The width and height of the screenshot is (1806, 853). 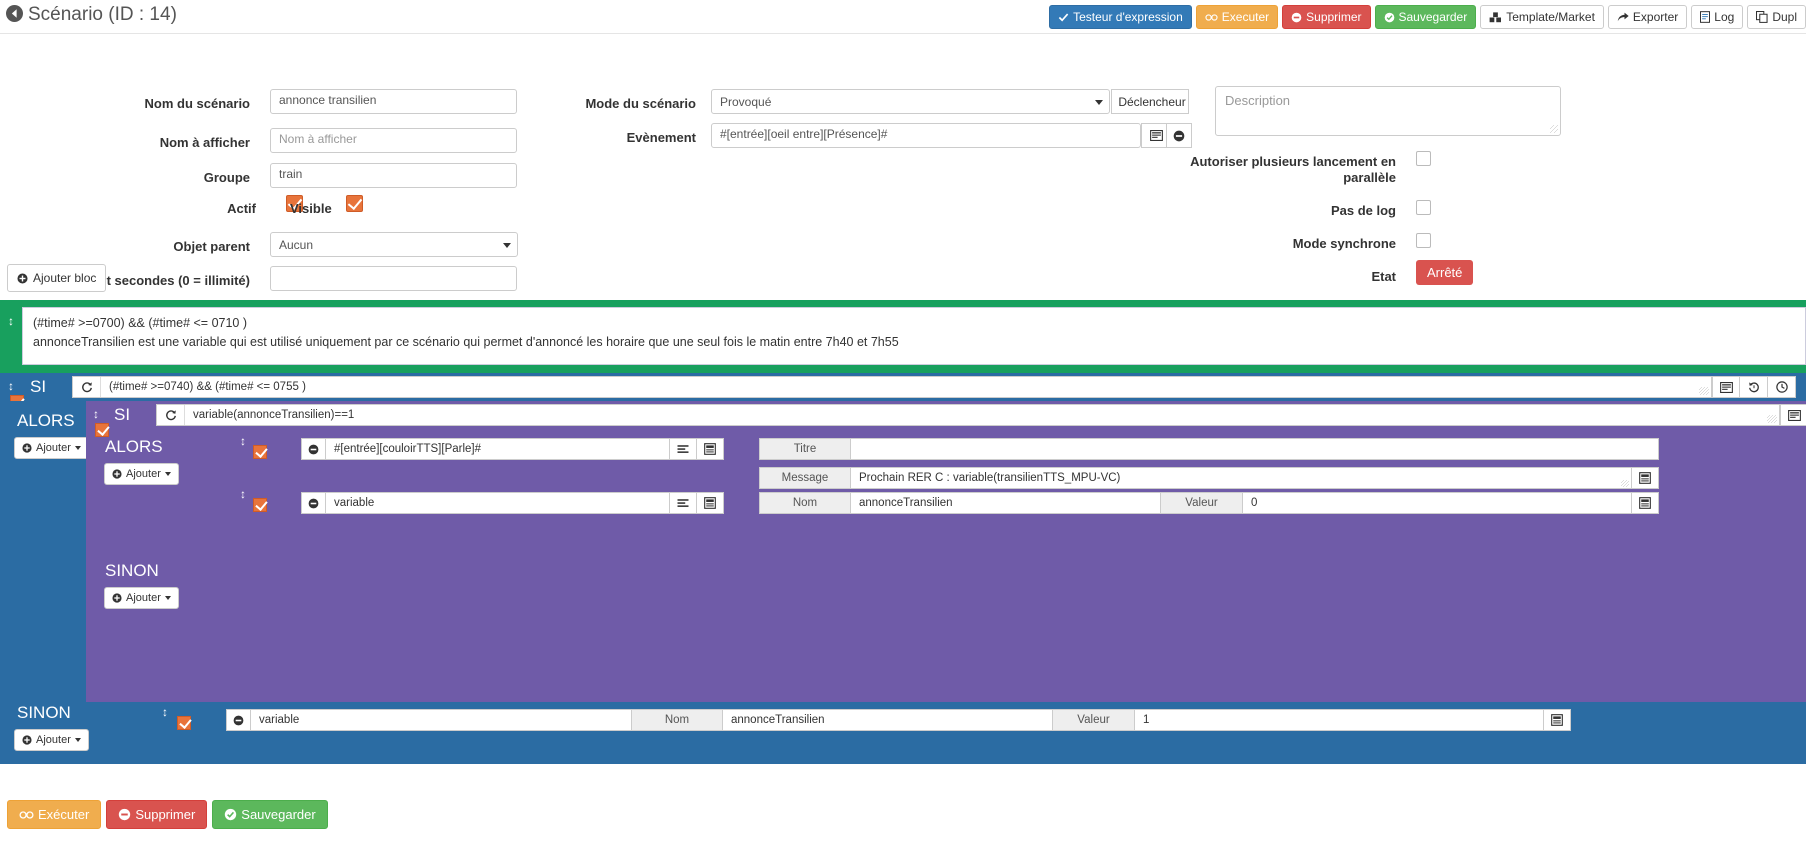 What do you see at coordinates (241, 208) in the screenshot?
I see `label-actif: Actif` at bounding box center [241, 208].